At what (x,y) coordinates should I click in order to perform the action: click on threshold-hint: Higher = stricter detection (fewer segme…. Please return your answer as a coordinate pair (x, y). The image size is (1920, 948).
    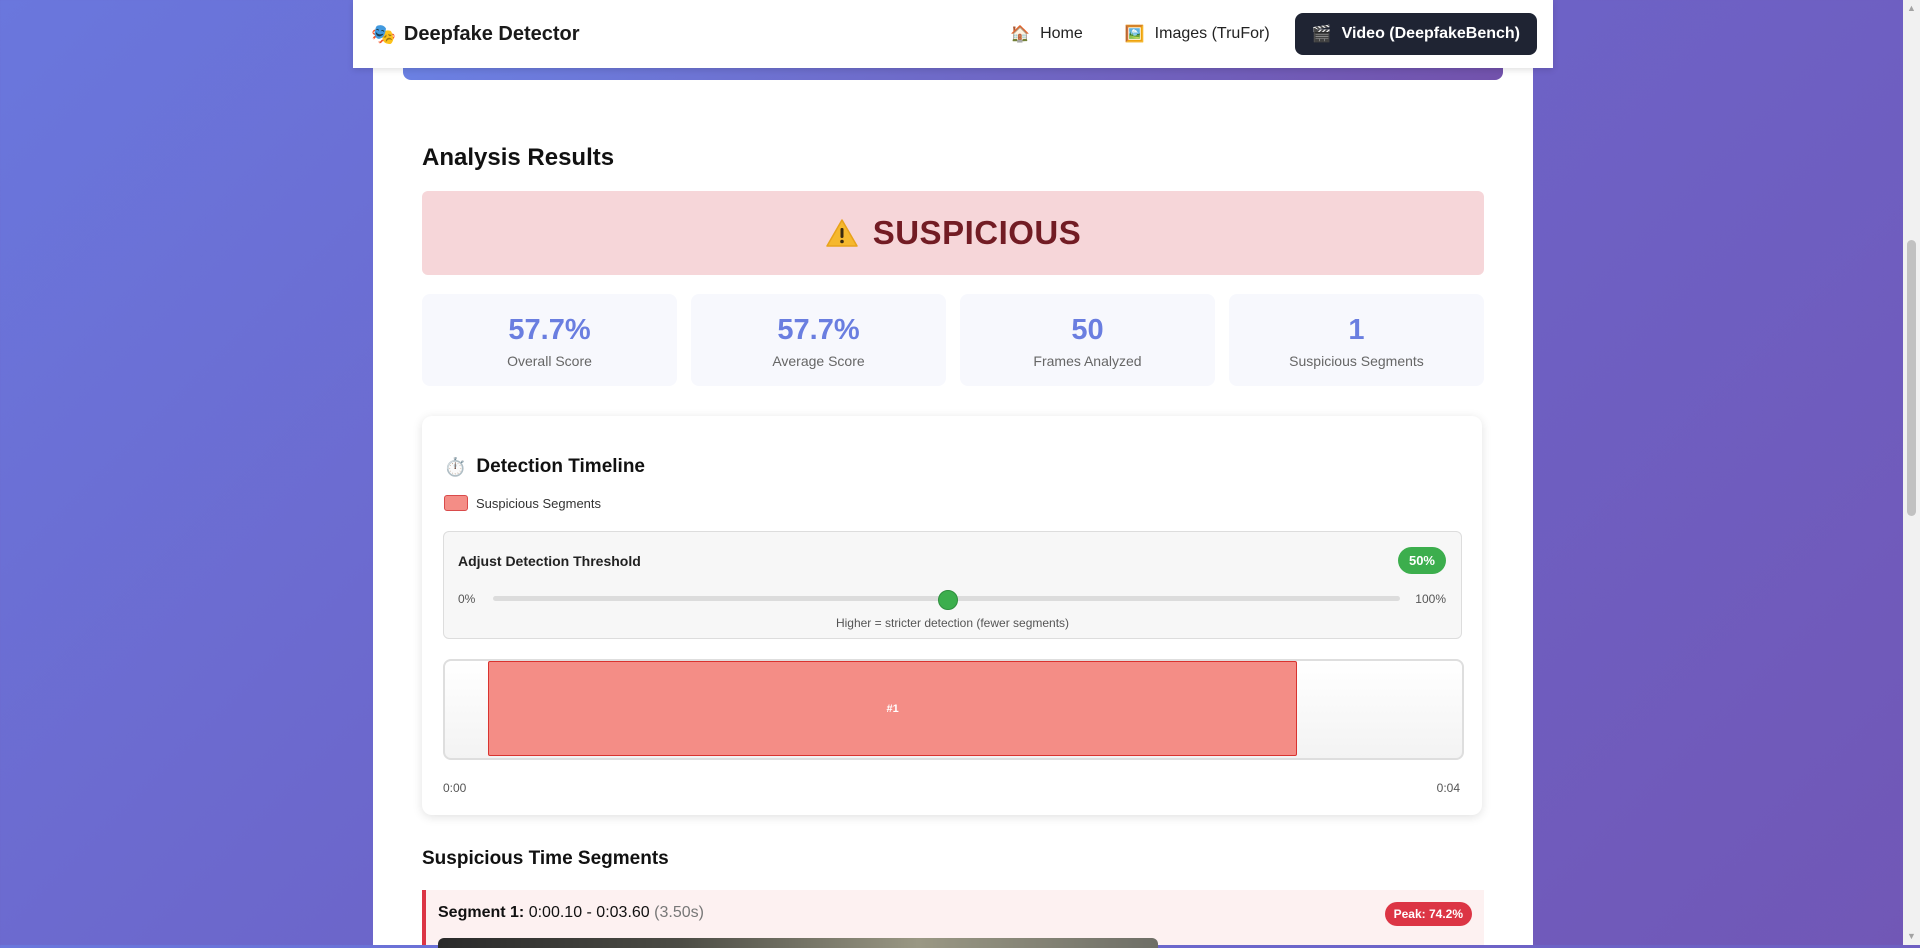
    Looking at the image, I should click on (952, 623).